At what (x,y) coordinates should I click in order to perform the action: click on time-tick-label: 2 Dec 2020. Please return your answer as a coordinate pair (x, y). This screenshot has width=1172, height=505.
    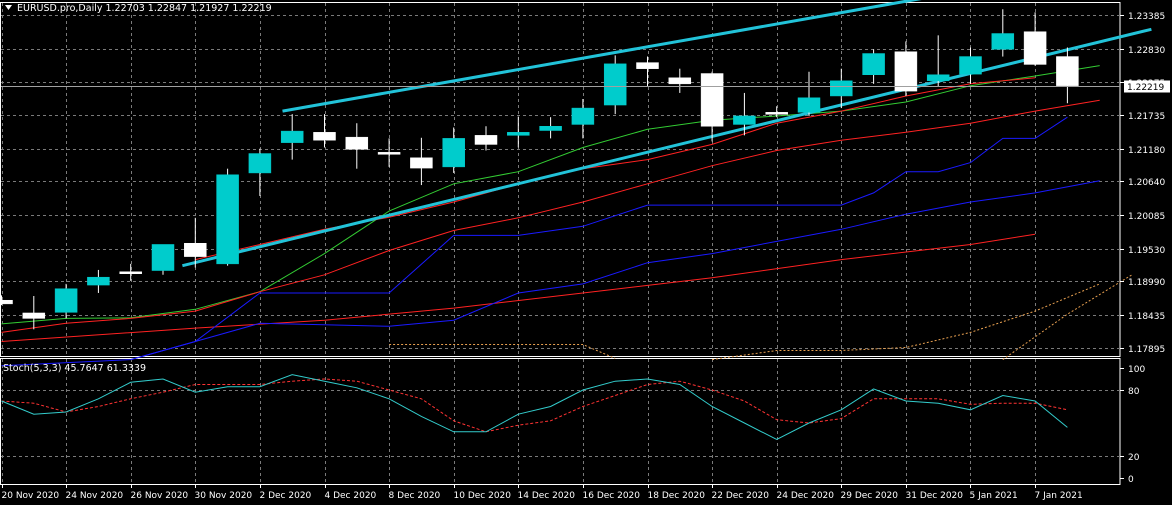
    Looking at the image, I should click on (286, 496).